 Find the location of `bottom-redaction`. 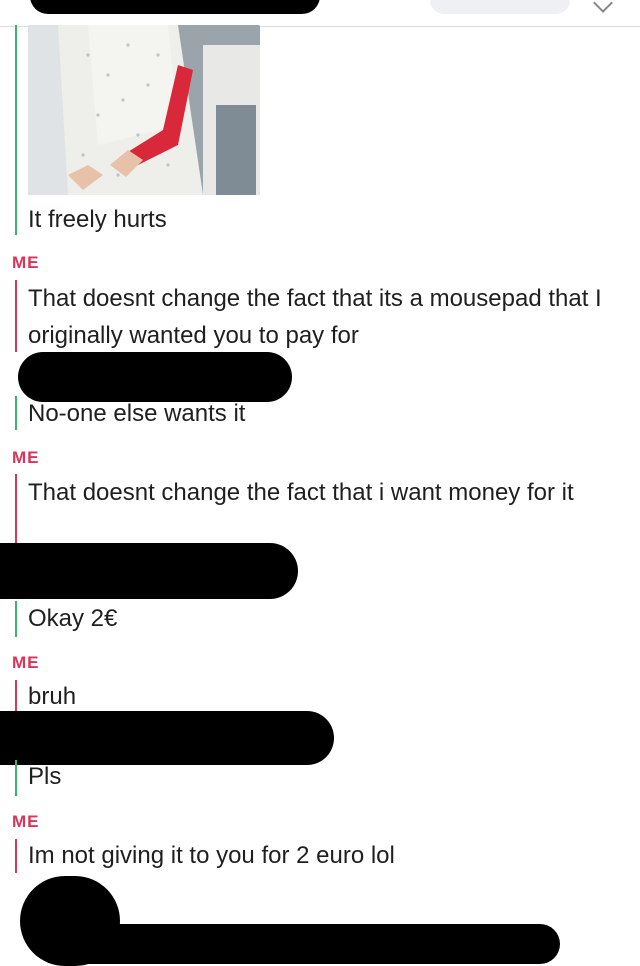

bottom-redaction is located at coordinates (310, 944).